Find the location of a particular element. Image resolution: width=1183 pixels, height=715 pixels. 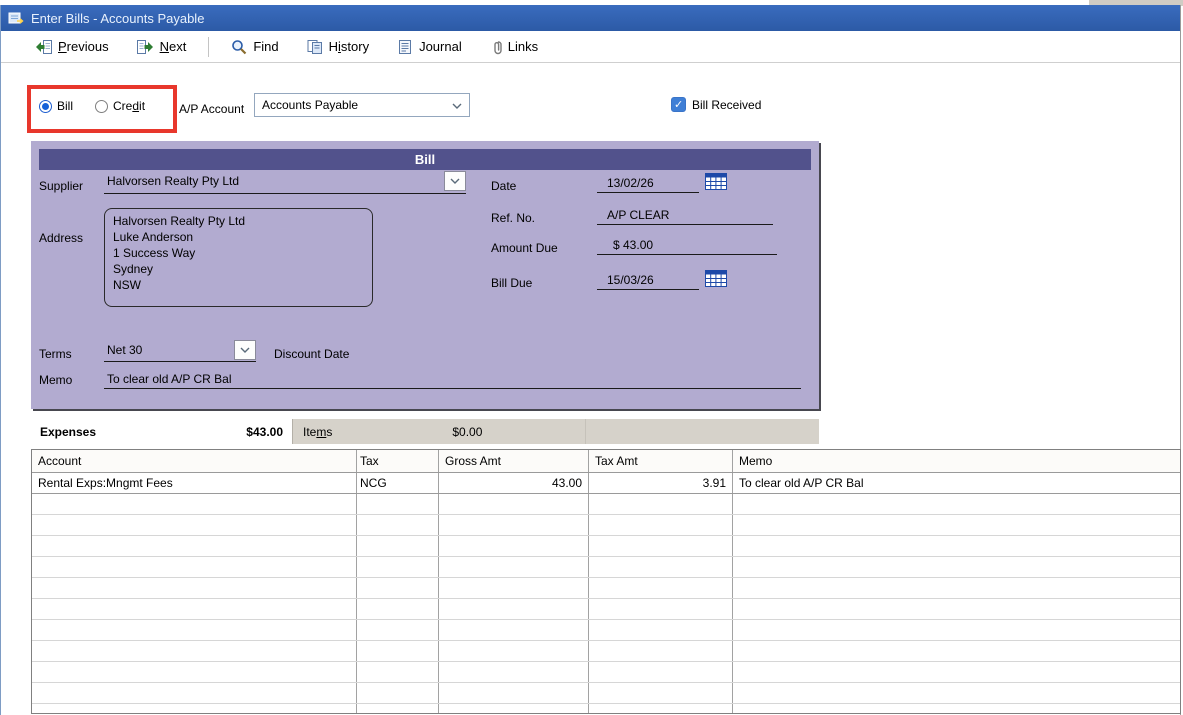

column-header-tax: Tax is located at coordinates (398, 461).